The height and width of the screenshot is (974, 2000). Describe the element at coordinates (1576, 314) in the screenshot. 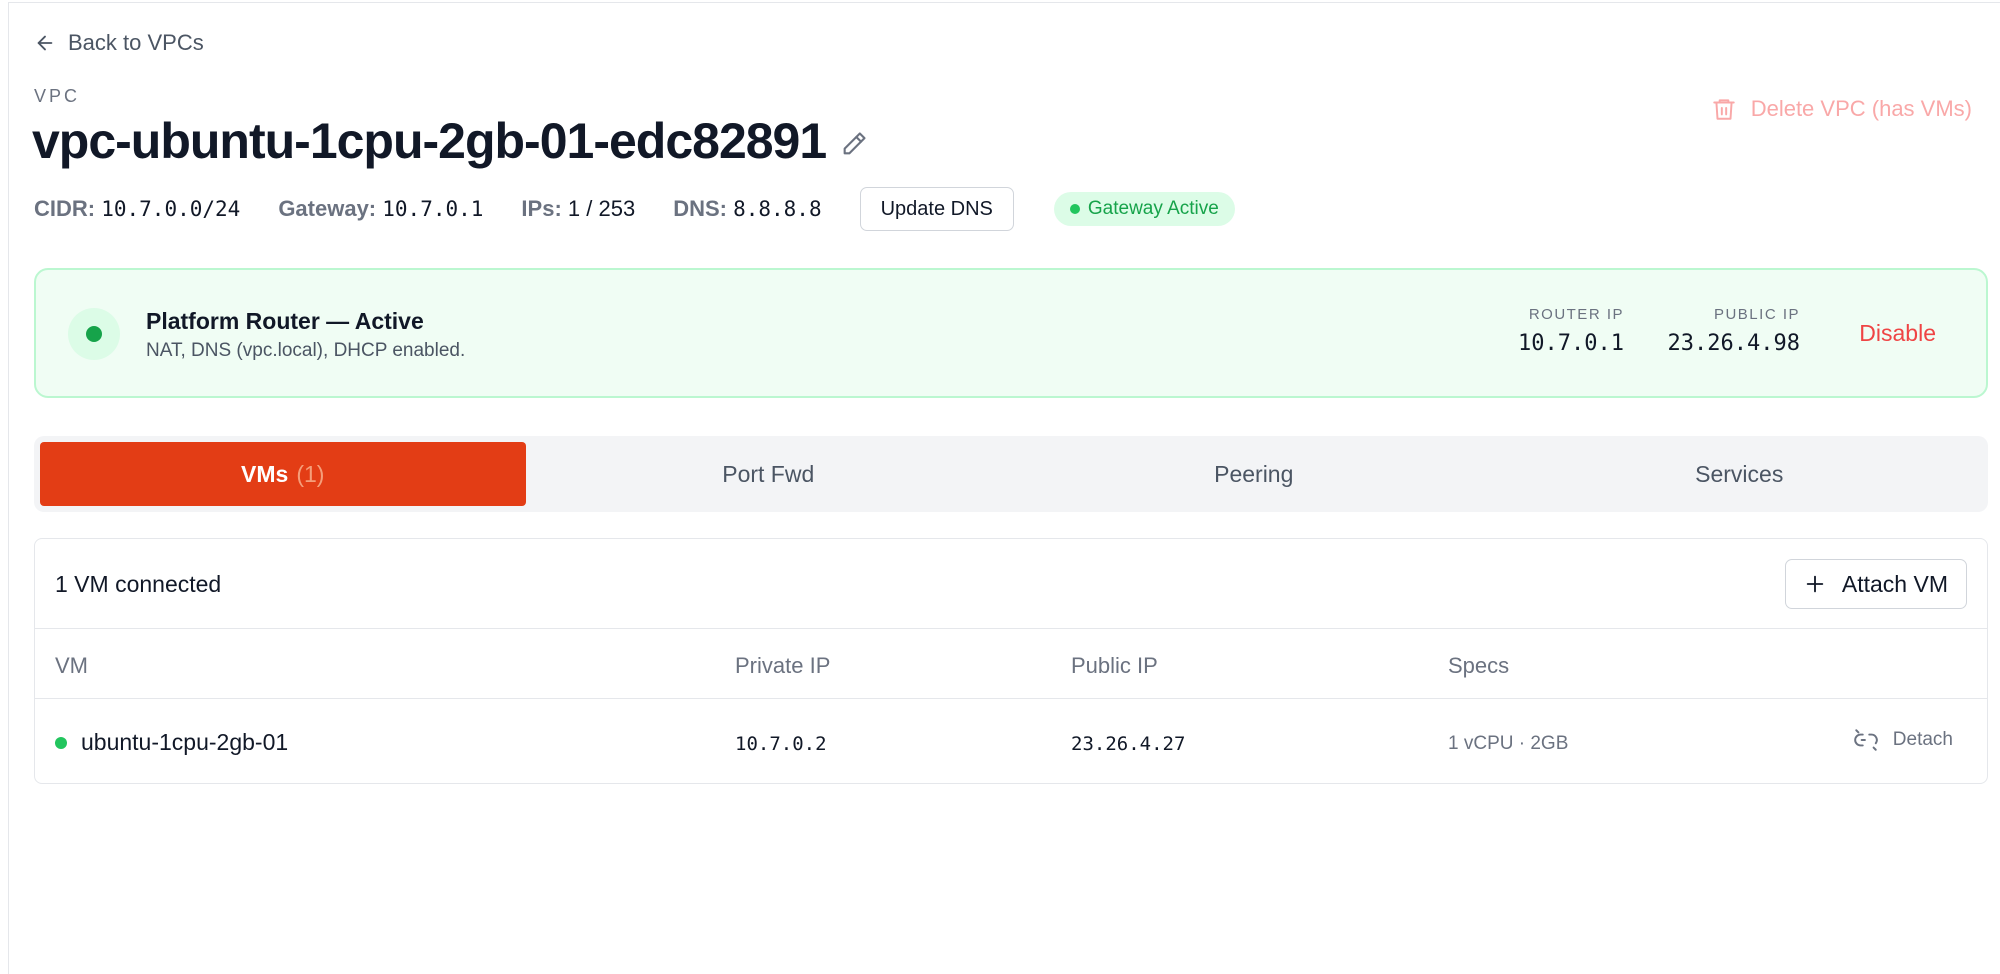

I see `router-ip-label: ROUTER IP` at that location.